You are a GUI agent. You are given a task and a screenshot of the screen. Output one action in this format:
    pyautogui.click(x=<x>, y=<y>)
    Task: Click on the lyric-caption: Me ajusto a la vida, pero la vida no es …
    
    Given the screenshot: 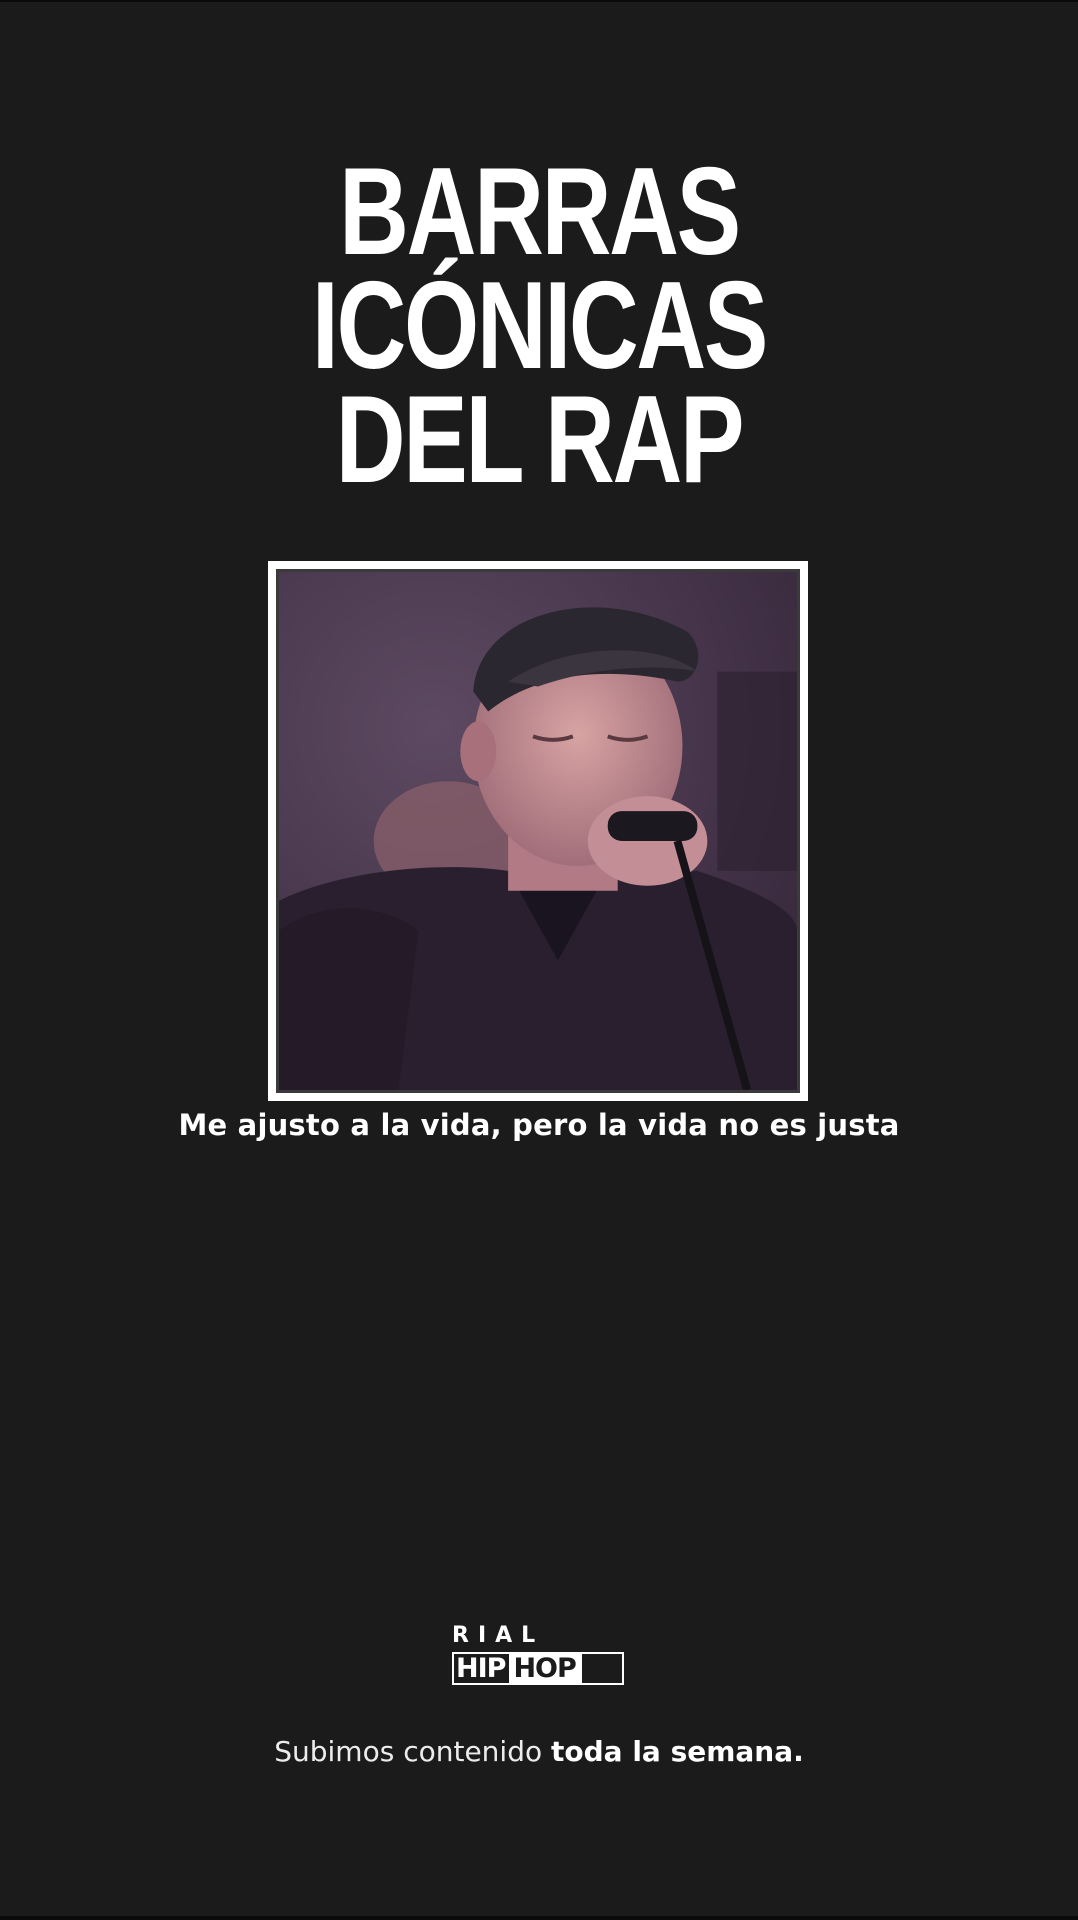 What is the action you would take?
    pyautogui.click(x=539, y=1125)
    